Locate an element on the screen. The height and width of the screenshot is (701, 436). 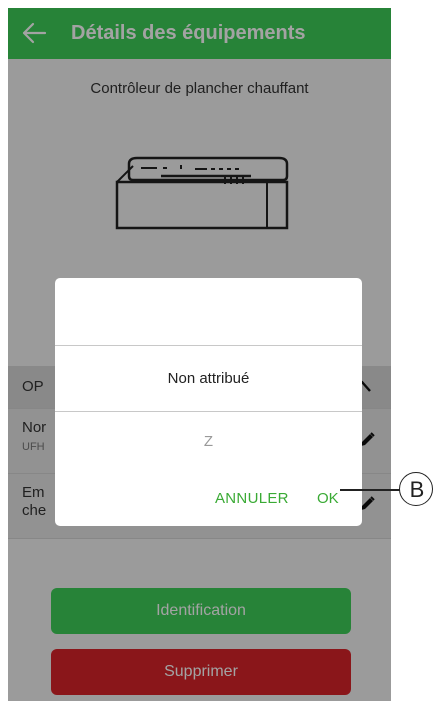
callout-marker: B is located at coordinates (416, 489).